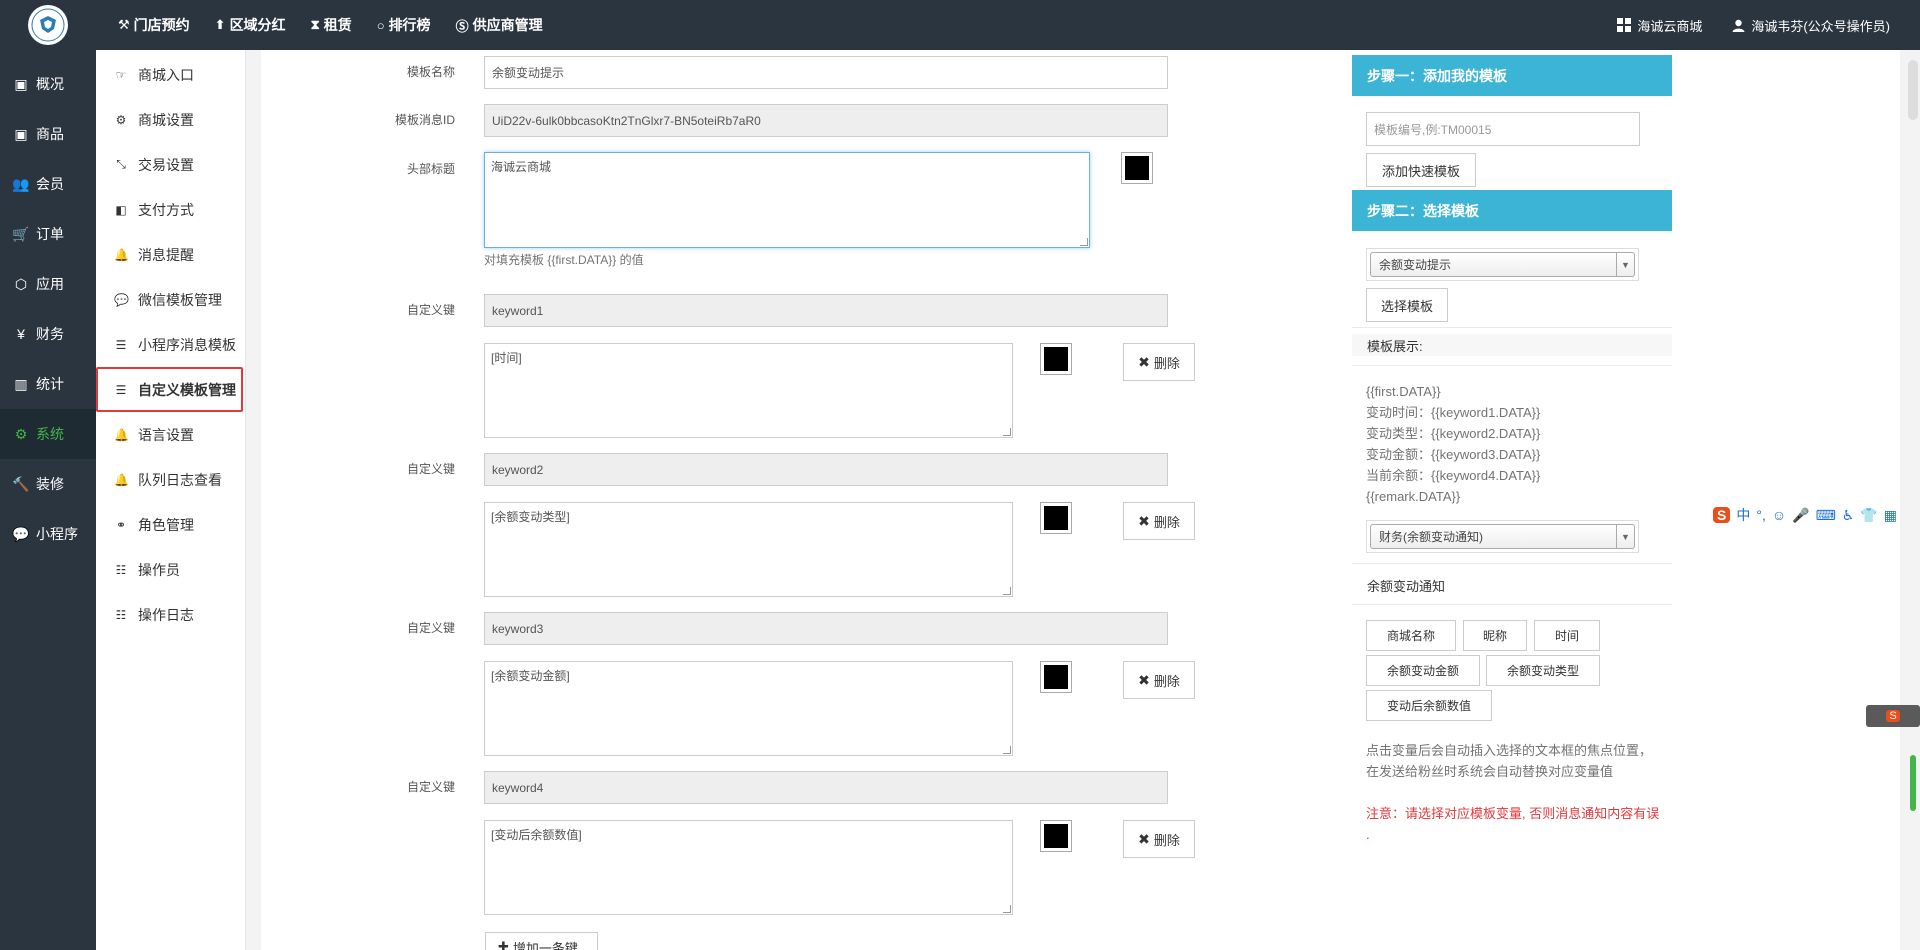 This screenshot has width=1920, height=950. What do you see at coordinates (1800, 515) in the screenshot?
I see `microphone-icon: 🎤` at bounding box center [1800, 515].